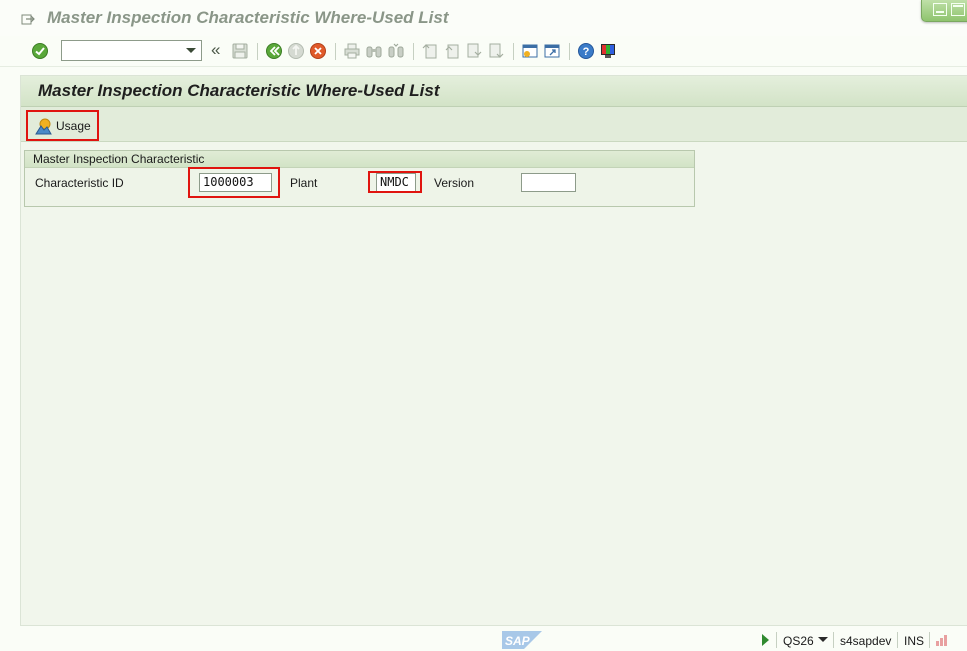 The image size is (967, 651). I want to click on command-dropdown-icon, so click(191, 50).